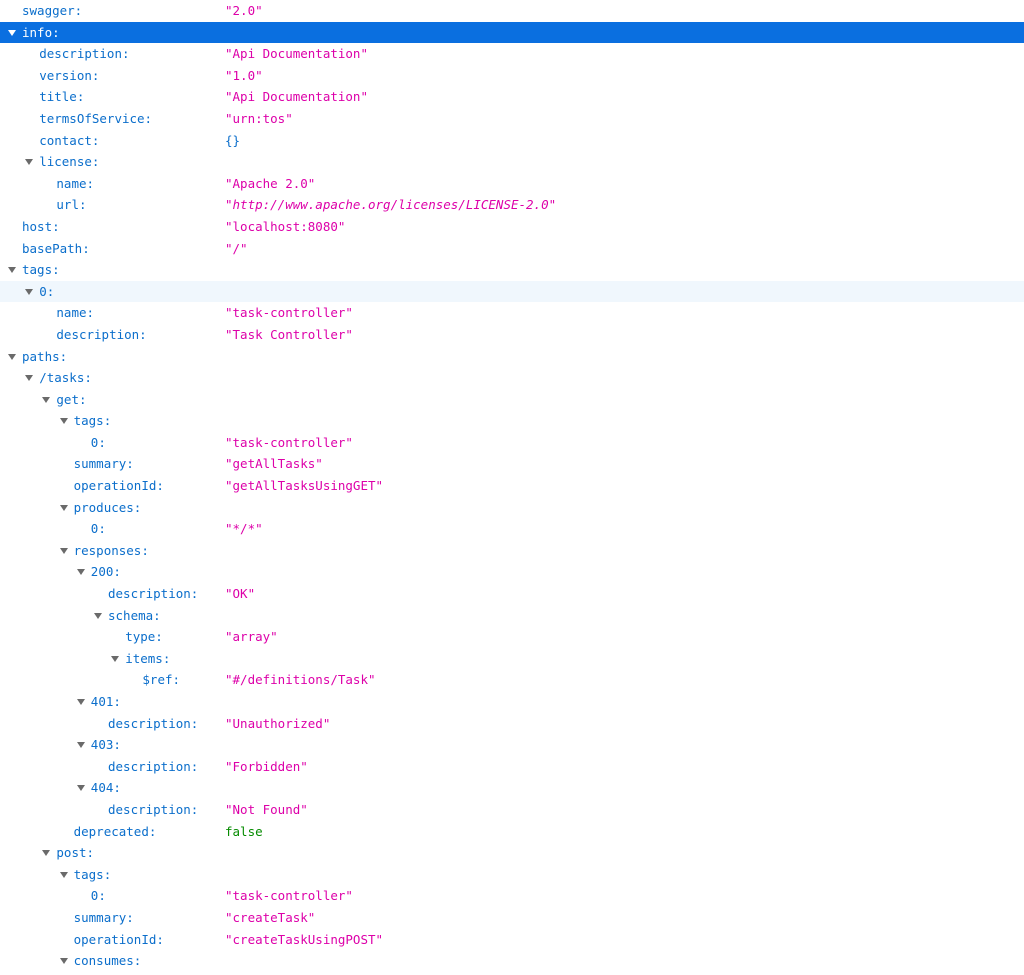 Image resolution: width=1024 pixels, height=975 pixels. What do you see at coordinates (512, 32) in the screenshot?
I see `json-row: info:` at bounding box center [512, 32].